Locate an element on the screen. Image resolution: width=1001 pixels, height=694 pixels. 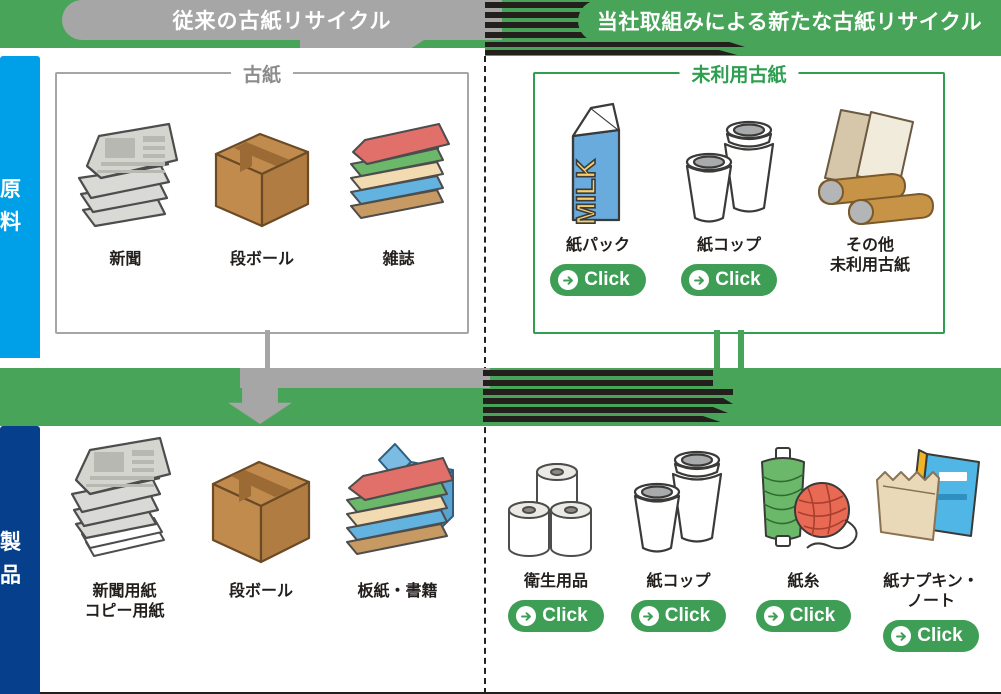
product-item-newsprint: 新聞用紙 コピー用紙 is located at coordinates (125, 529).